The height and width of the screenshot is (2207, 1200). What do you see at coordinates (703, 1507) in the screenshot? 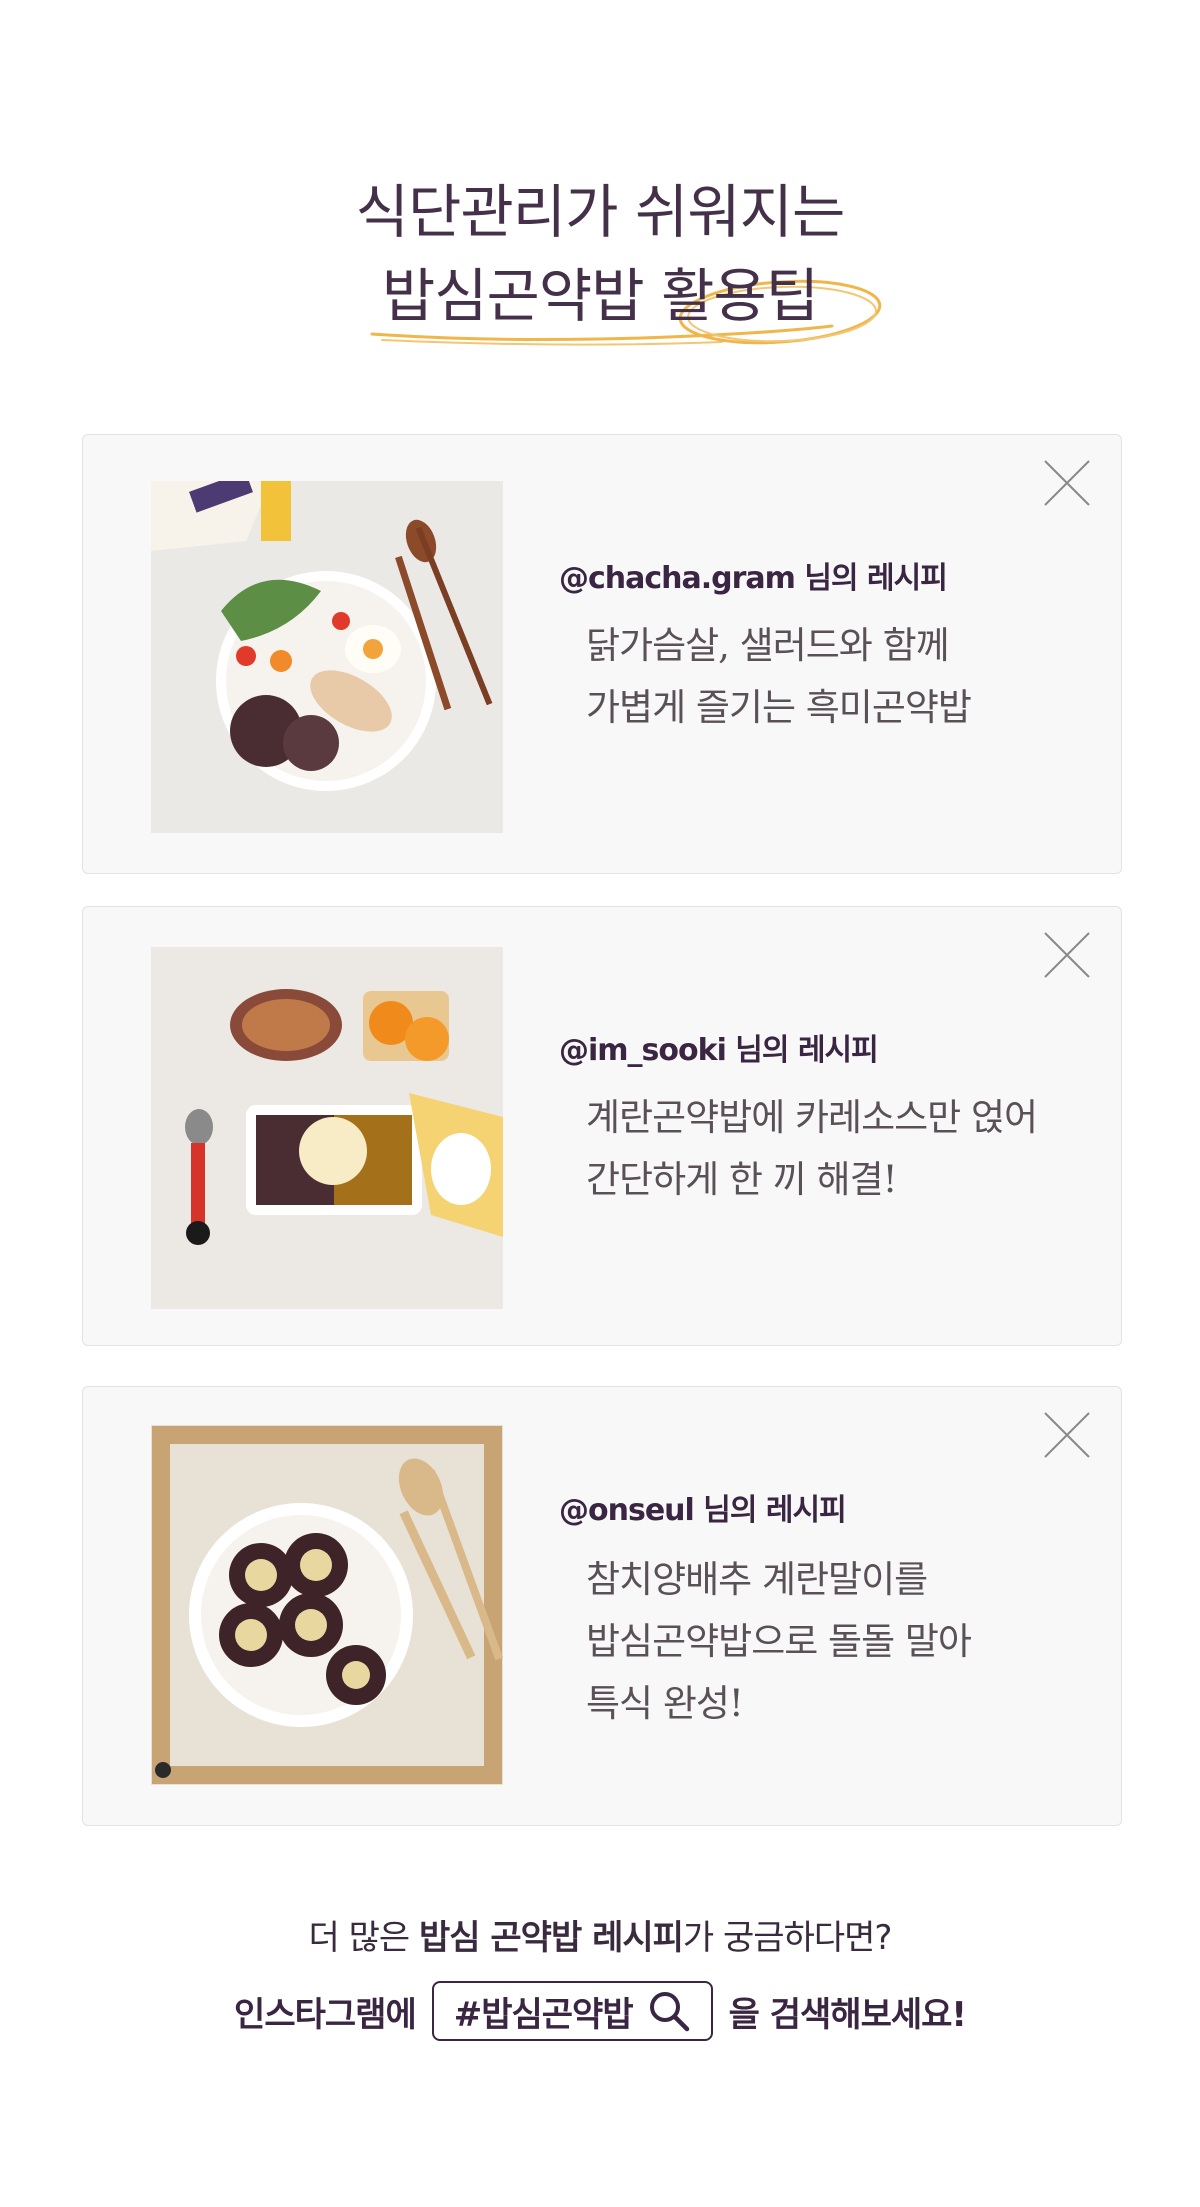
I see `recipe-author: @onseul 님의 레시피` at bounding box center [703, 1507].